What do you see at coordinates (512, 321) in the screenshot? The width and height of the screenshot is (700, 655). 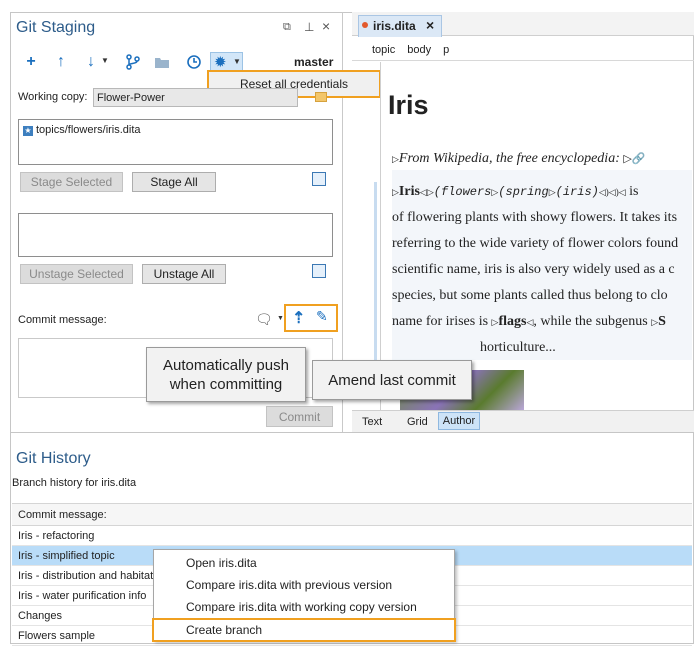 I see `term-flags: flags` at bounding box center [512, 321].